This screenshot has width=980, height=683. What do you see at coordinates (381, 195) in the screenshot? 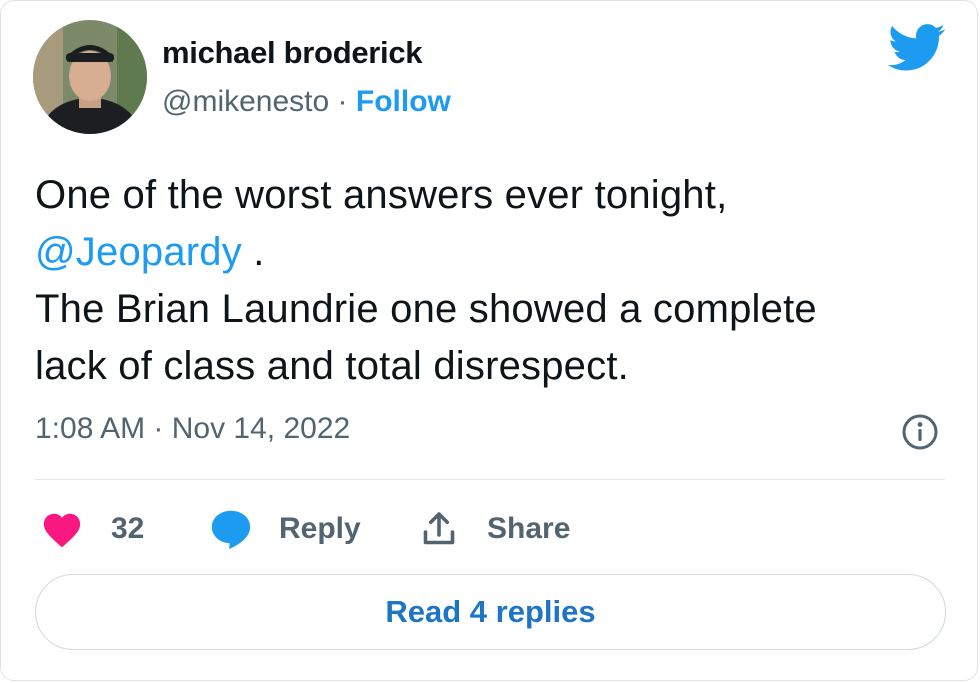
I see `tweet-line-1: One of the worst answers ever tonight,` at bounding box center [381, 195].